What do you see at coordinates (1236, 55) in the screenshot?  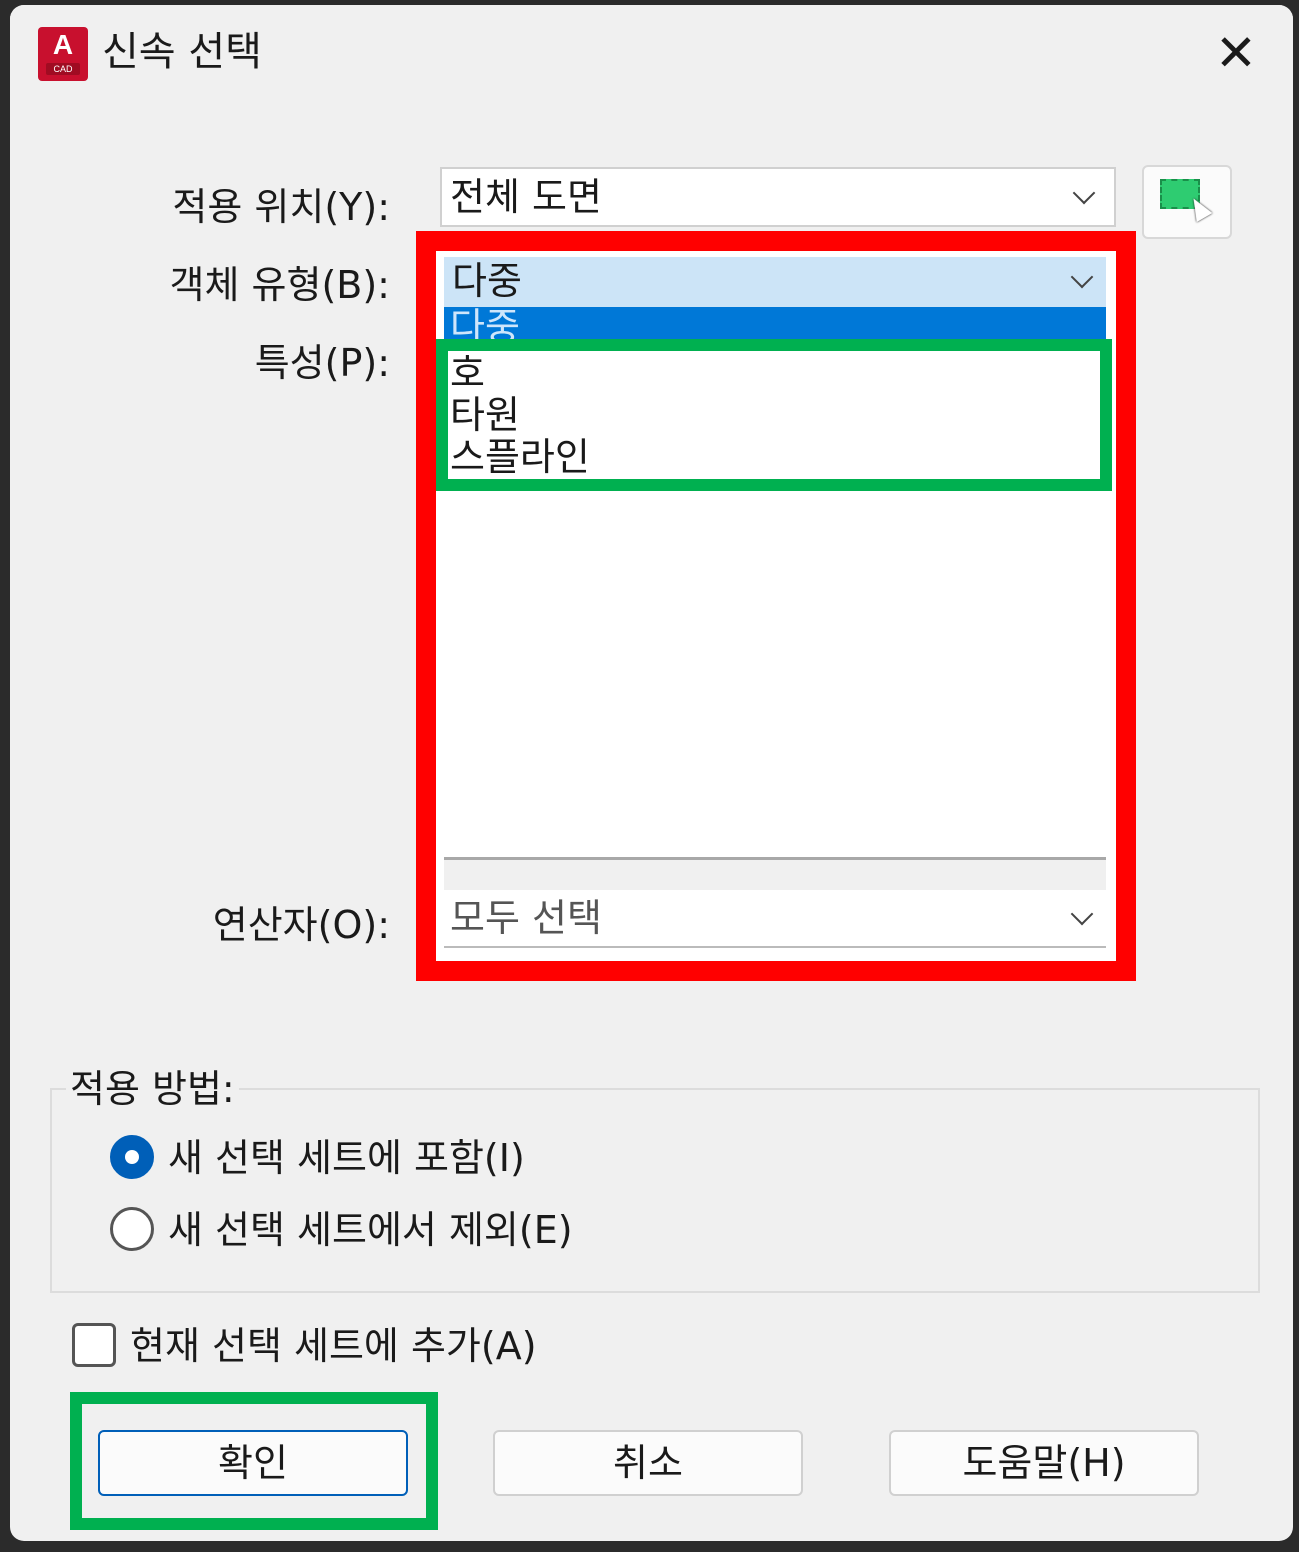 I see `close-icon: ✕` at bounding box center [1236, 55].